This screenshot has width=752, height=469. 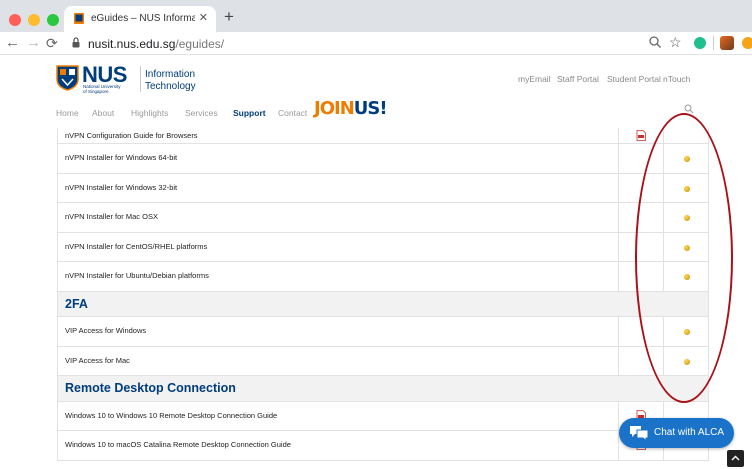 I want to click on table-row: nVPN Configuration Guide for Browsers, so click(x=383, y=136).